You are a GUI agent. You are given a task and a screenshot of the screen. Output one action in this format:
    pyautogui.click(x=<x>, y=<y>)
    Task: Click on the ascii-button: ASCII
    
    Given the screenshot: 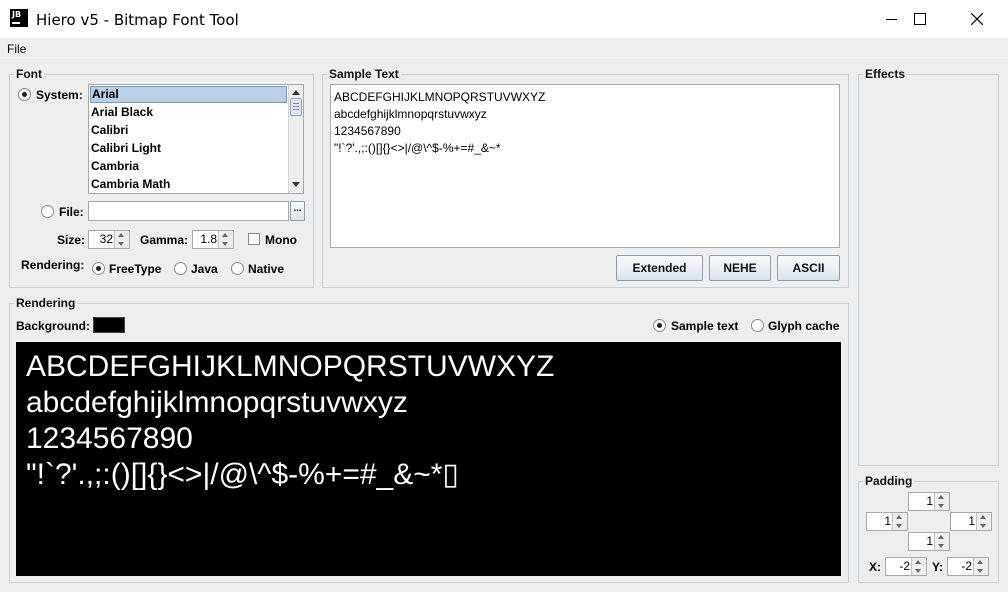 What is the action you would take?
    pyautogui.click(x=808, y=268)
    